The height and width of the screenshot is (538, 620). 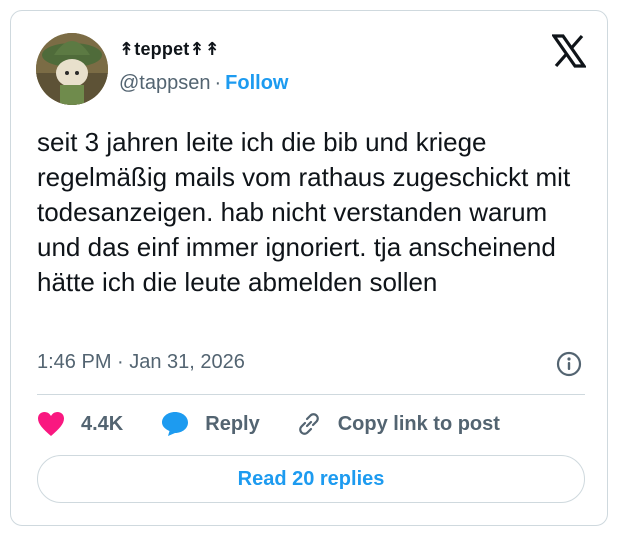 What do you see at coordinates (311, 479) in the screenshot?
I see `read-replies-button: Read 20 replies` at bounding box center [311, 479].